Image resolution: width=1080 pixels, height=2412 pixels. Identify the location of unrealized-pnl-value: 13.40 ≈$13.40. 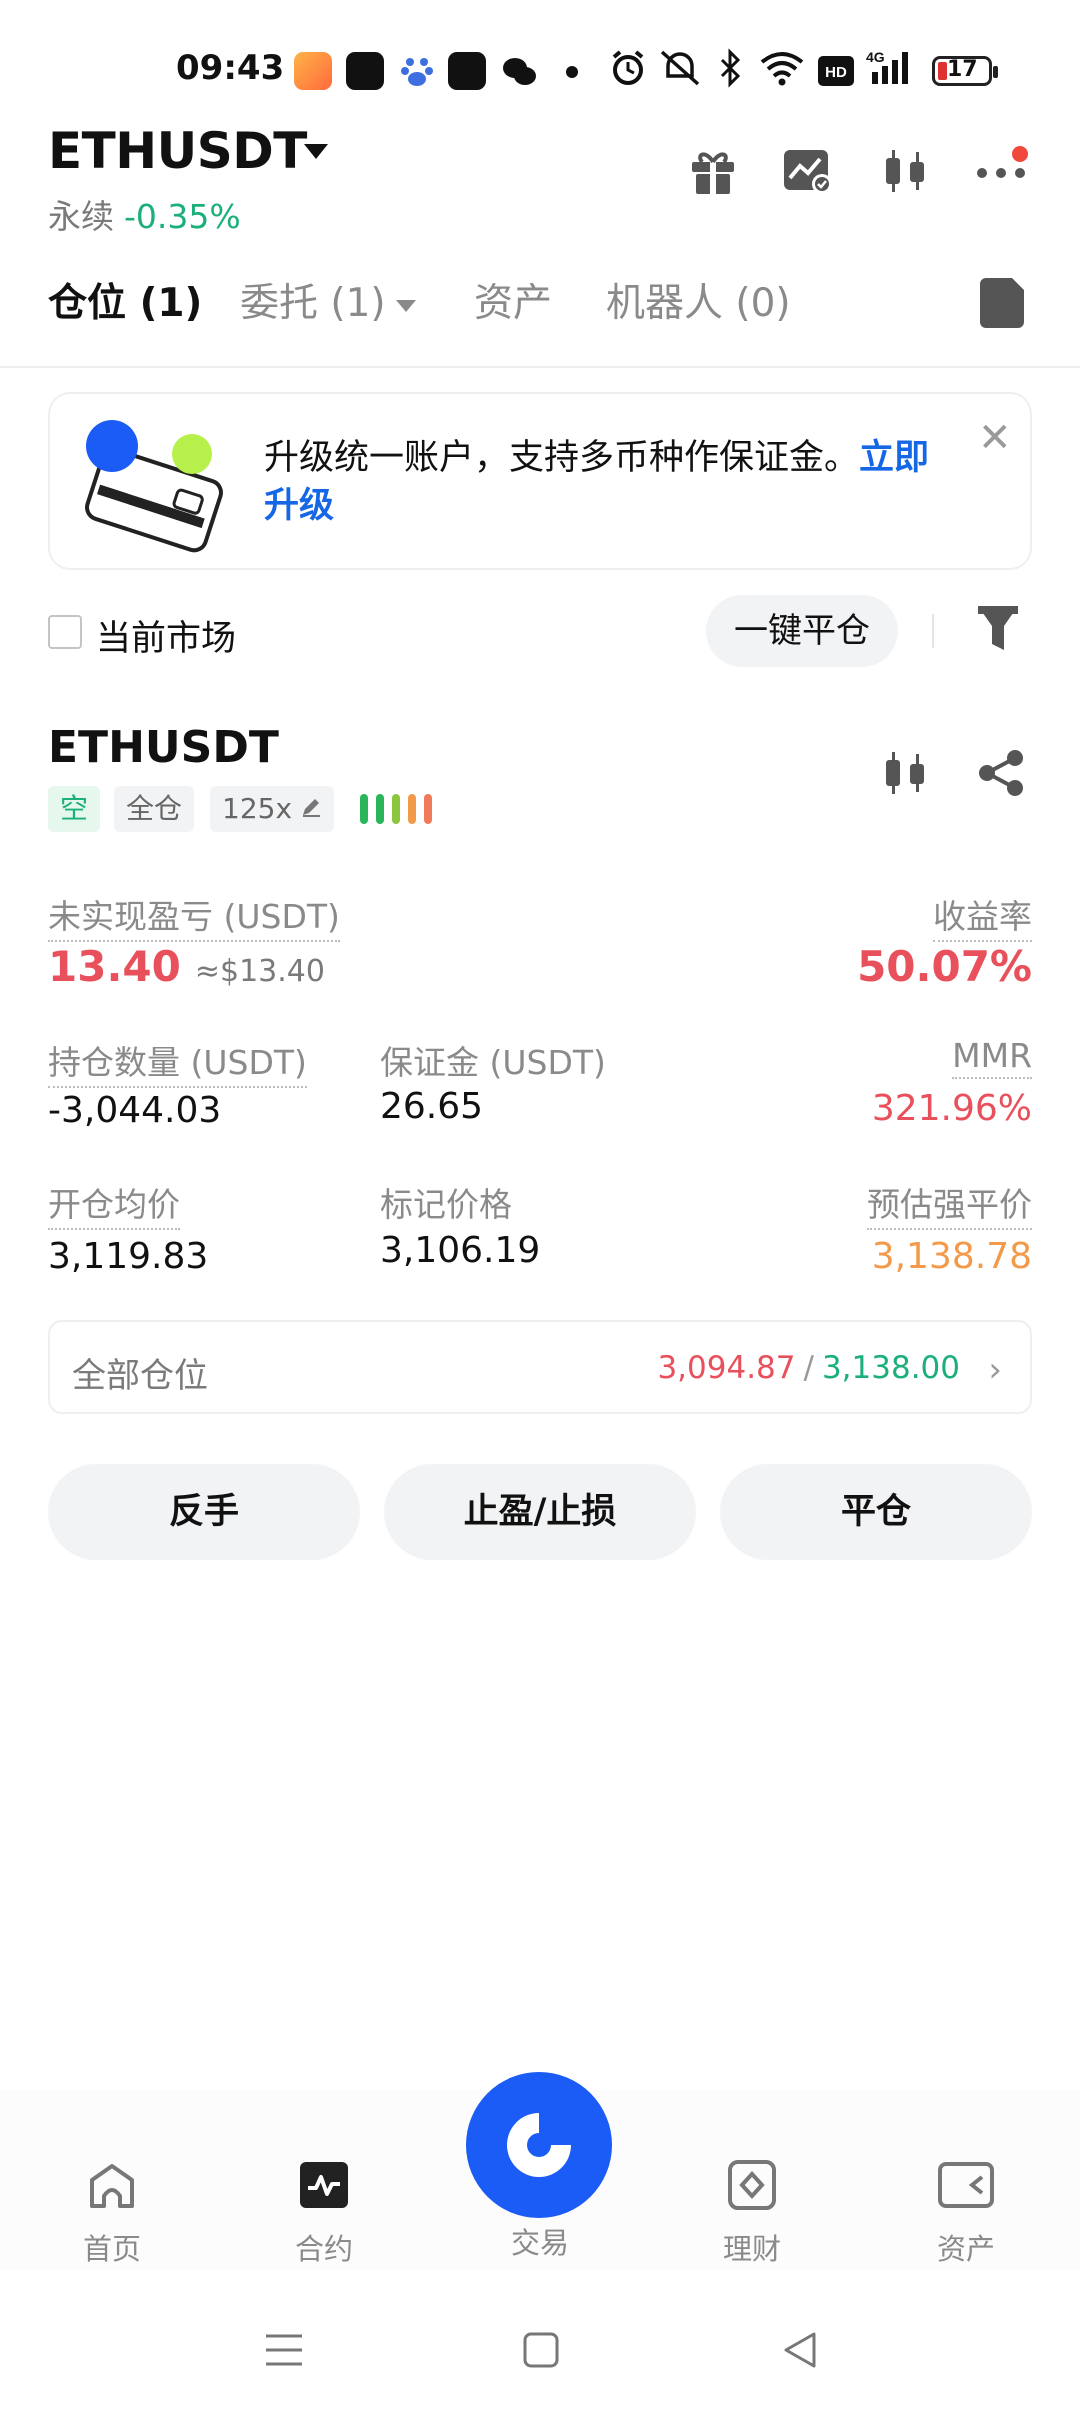
(186, 966).